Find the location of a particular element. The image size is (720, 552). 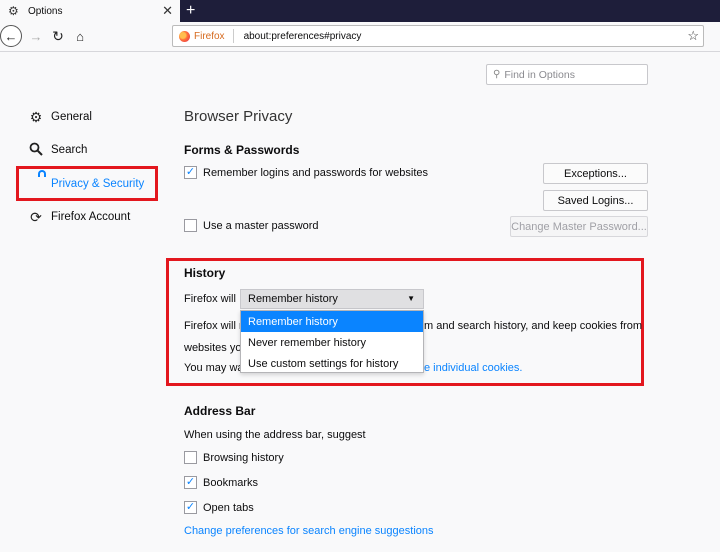

address-bar-intro: When using the address bar, suggest is located at coordinates (275, 435).